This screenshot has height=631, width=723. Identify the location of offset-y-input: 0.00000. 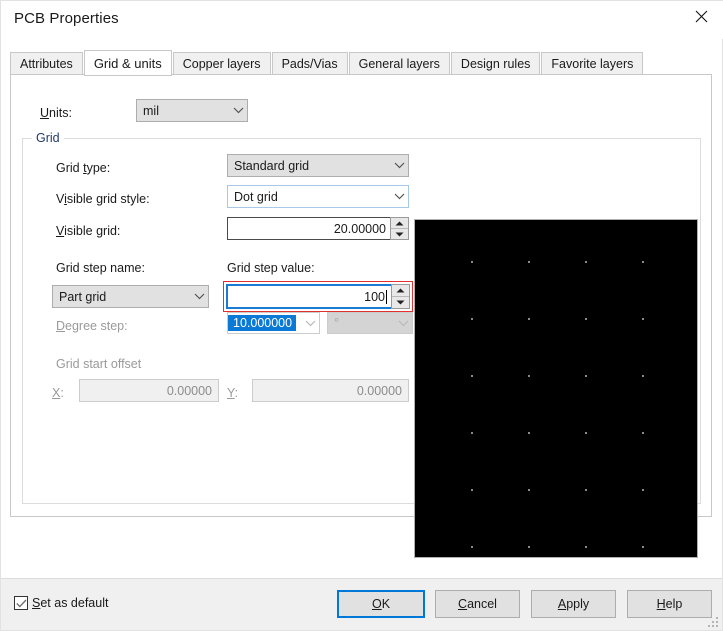
(330, 390).